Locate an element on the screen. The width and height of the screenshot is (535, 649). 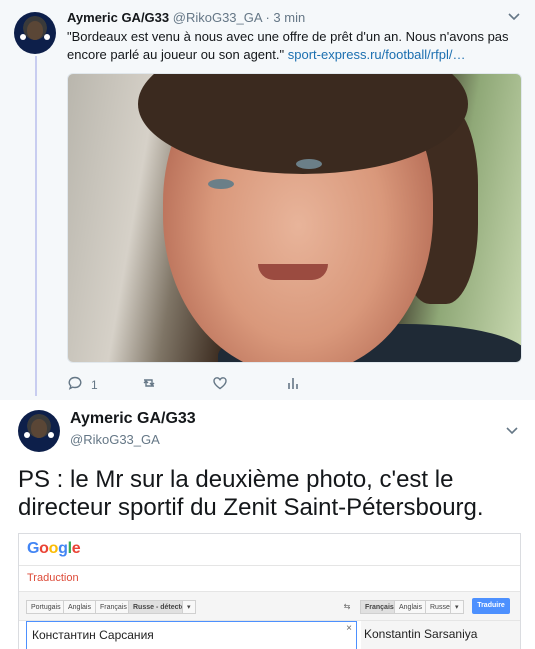
clear-icon: × is located at coordinates (349, 628).